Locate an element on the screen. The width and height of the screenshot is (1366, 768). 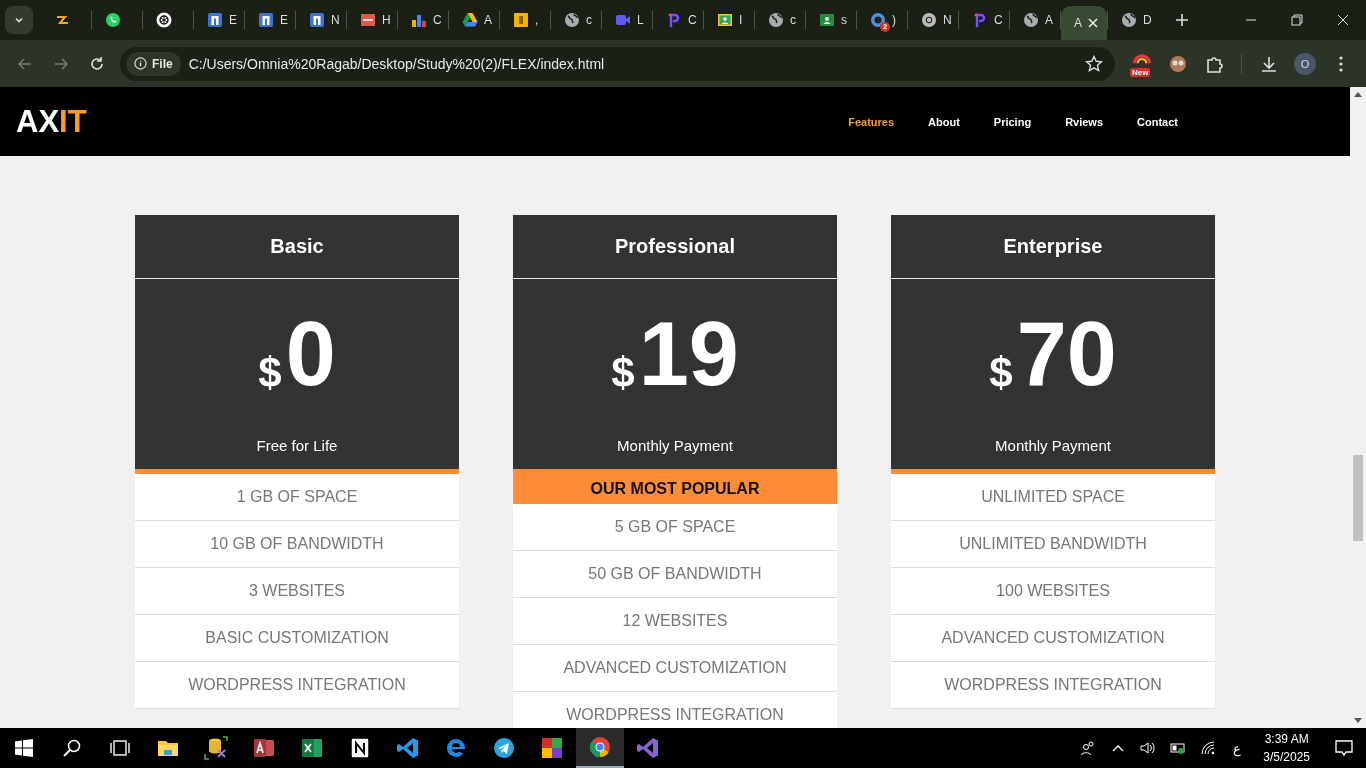
feature-row: UNLIMITED BANDWIDTH is located at coordinates (1053, 544).